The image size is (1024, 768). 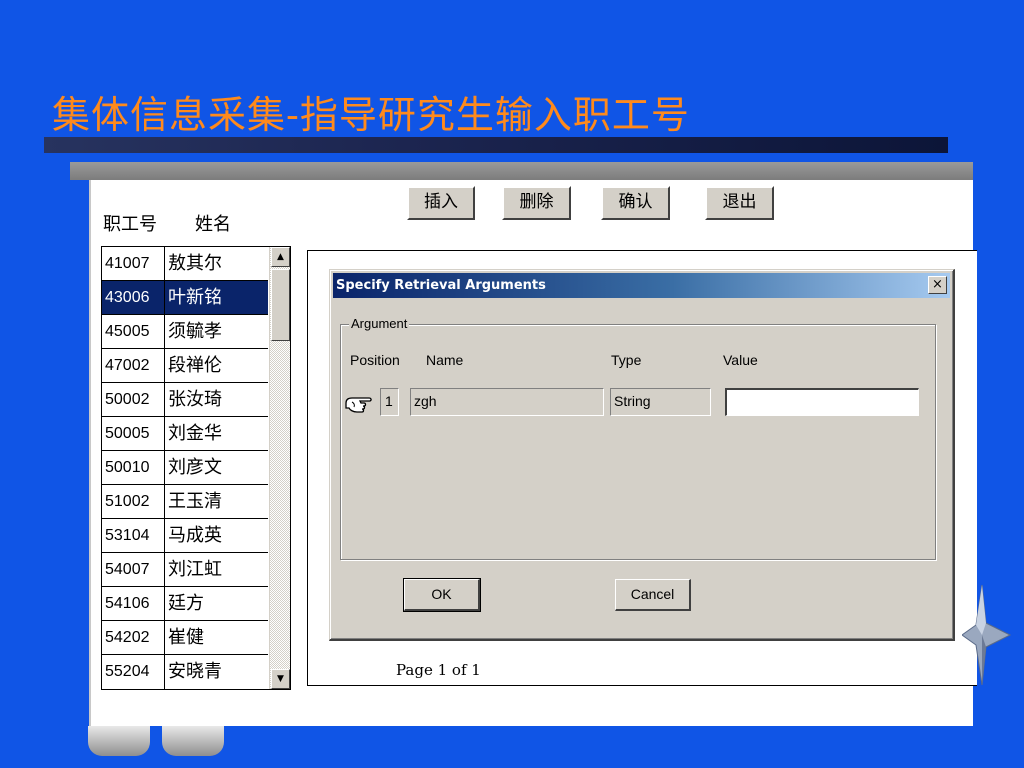 I want to click on list-row: 47002 段禅伦, so click(x=185, y=366).